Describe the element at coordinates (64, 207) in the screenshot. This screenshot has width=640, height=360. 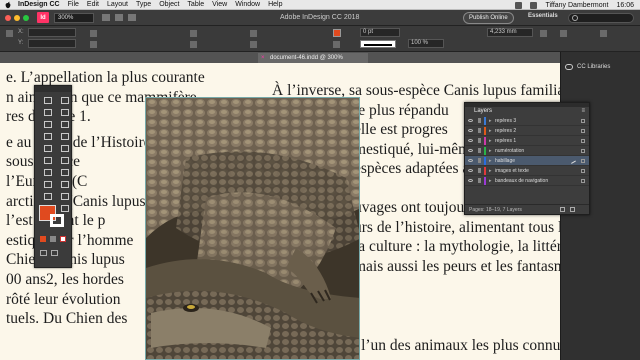
I see `swap-colors-icon` at that location.